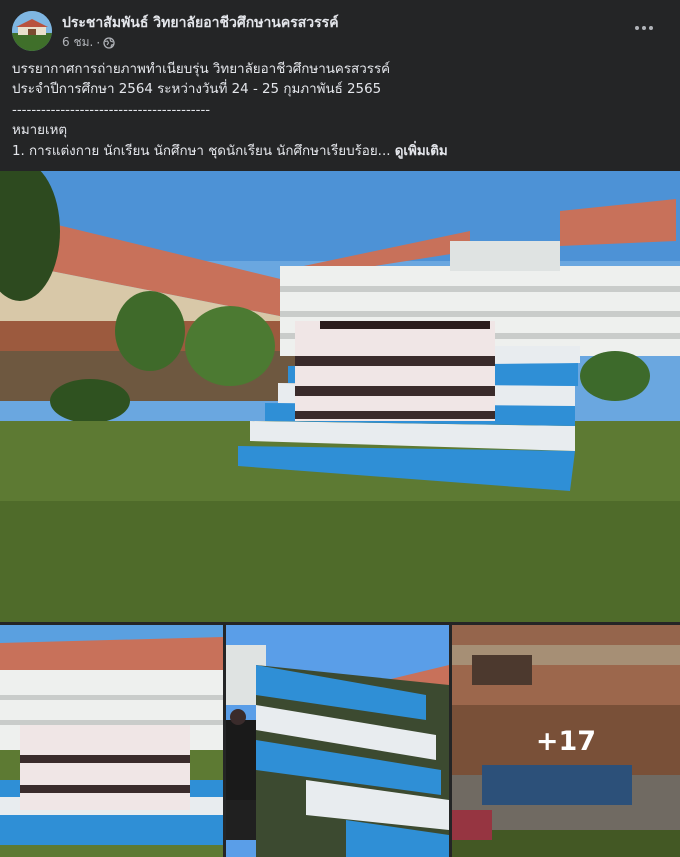  I want to click on page-avatar, so click(32, 31).